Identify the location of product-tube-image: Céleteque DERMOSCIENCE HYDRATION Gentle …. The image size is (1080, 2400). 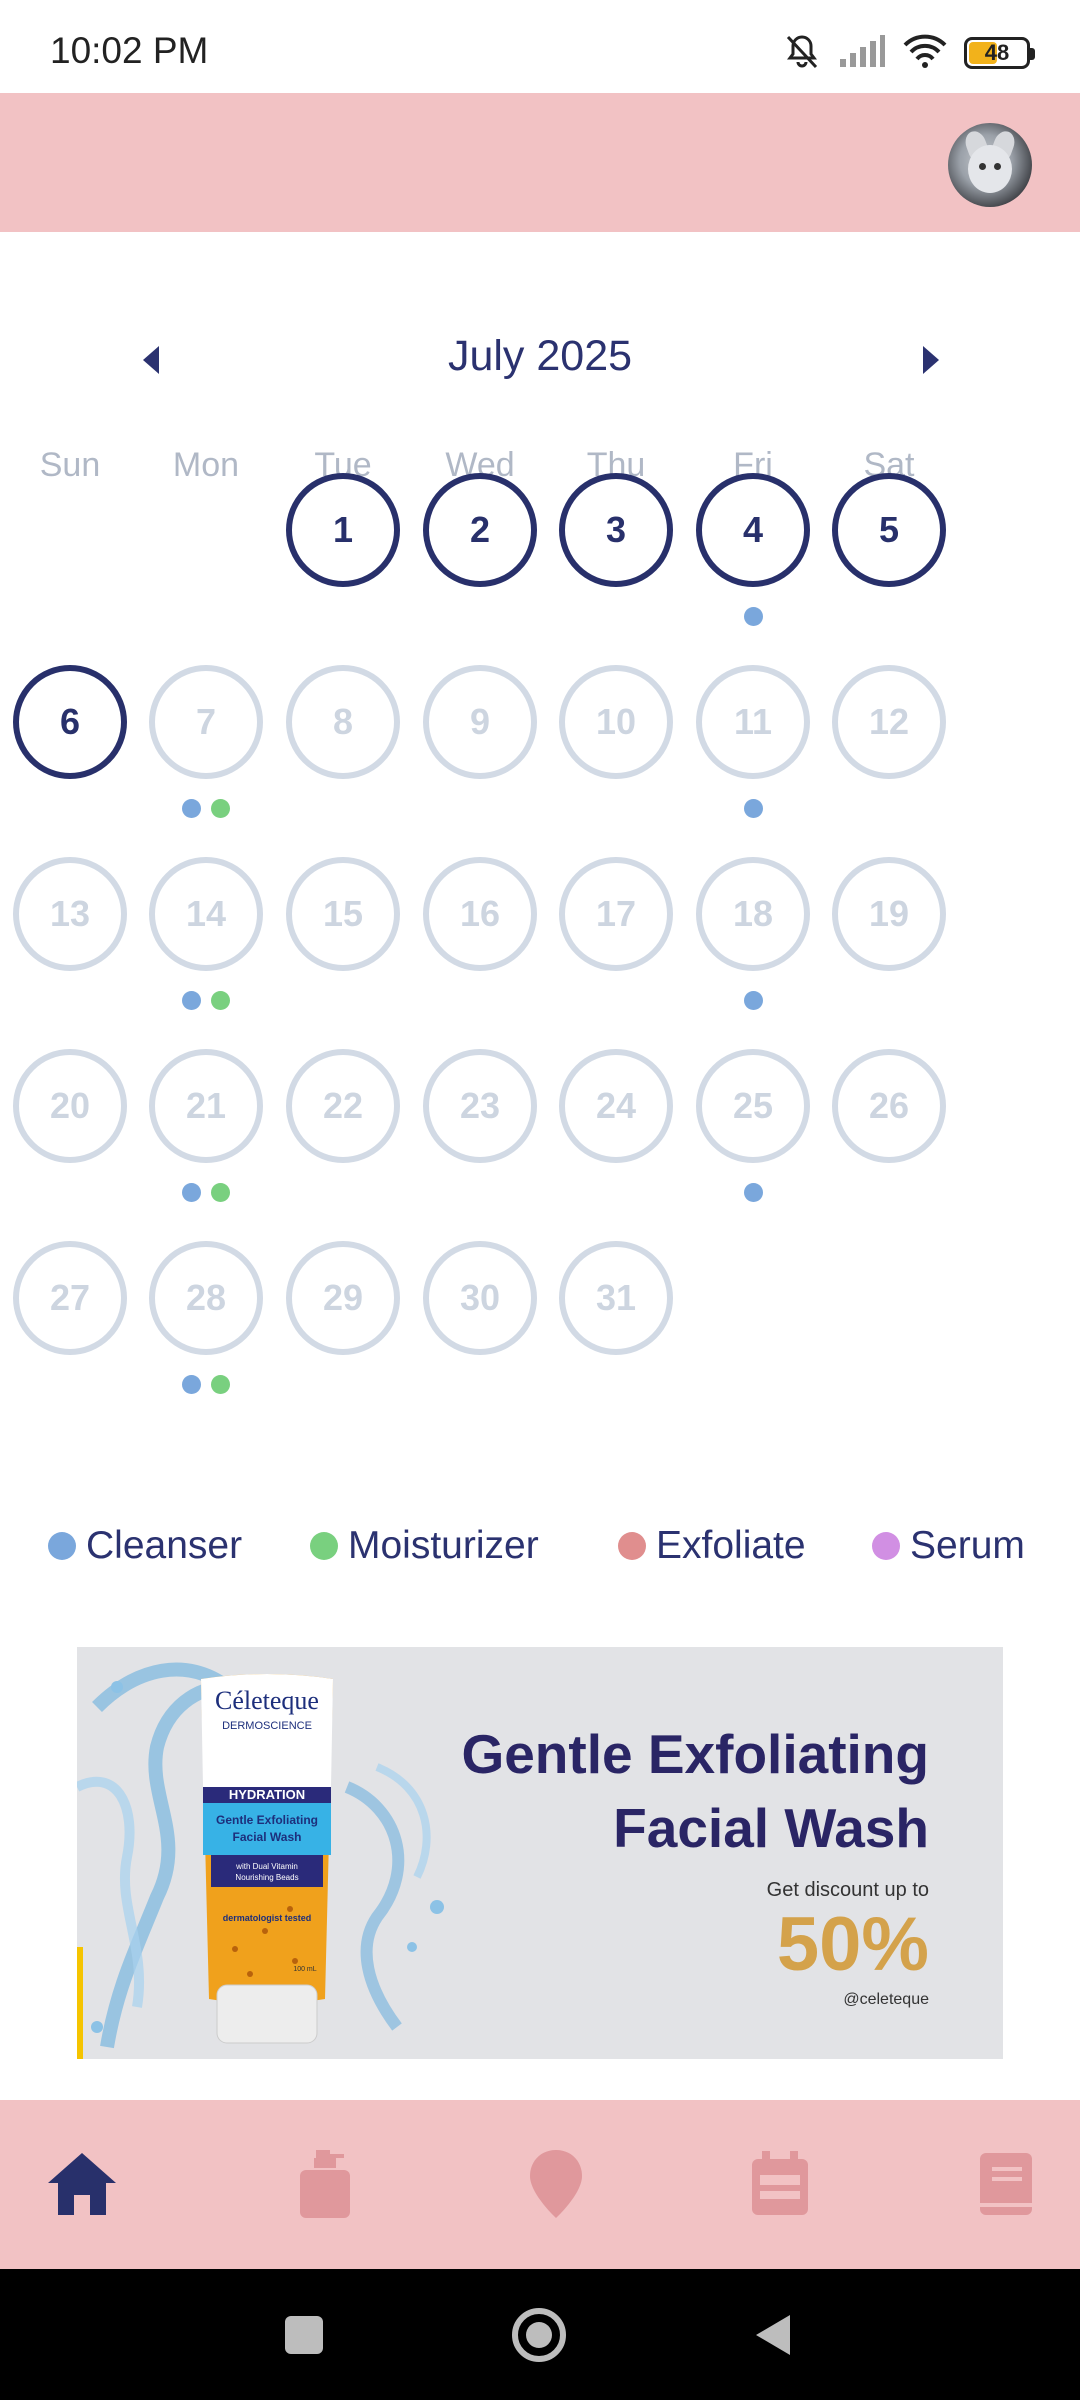
(267, 1859).